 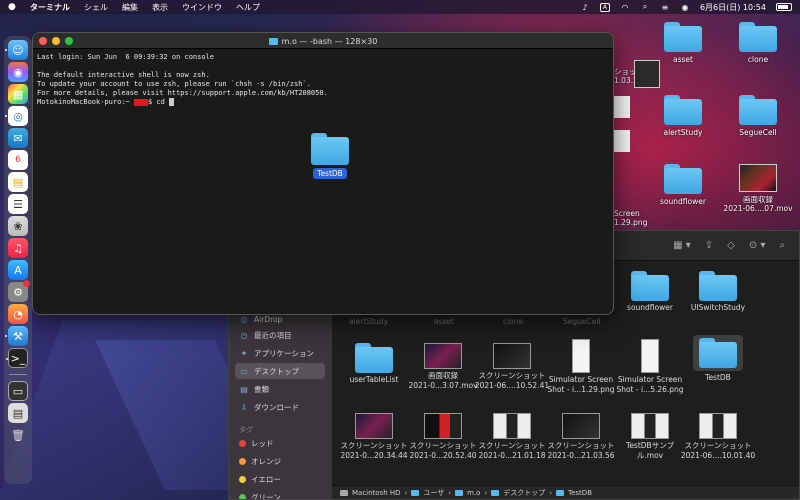 I want to click on file-item-screenshot: スクリーンショット 2021-06....10.52.41, so click(x=512, y=367).